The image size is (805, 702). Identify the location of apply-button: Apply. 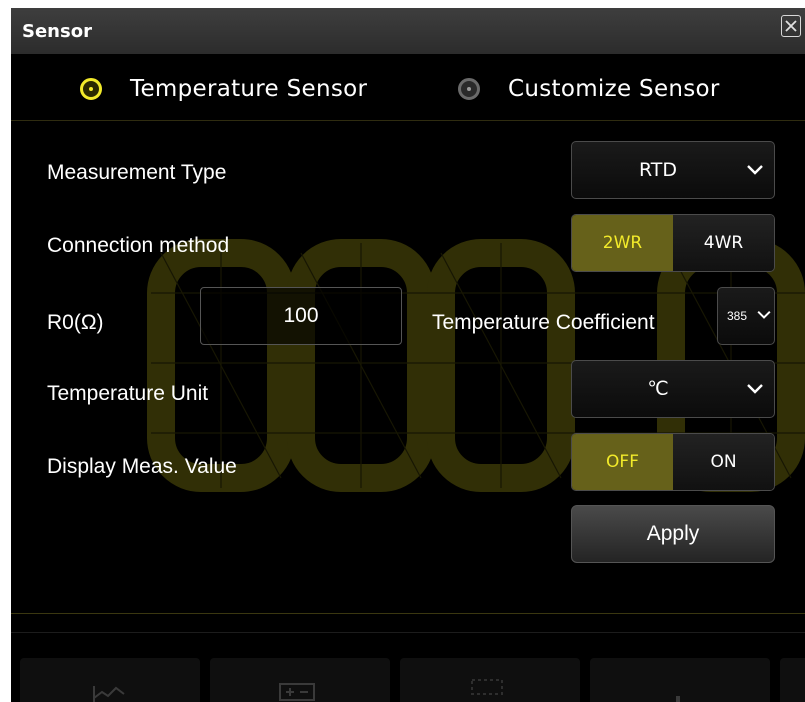
(673, 534).